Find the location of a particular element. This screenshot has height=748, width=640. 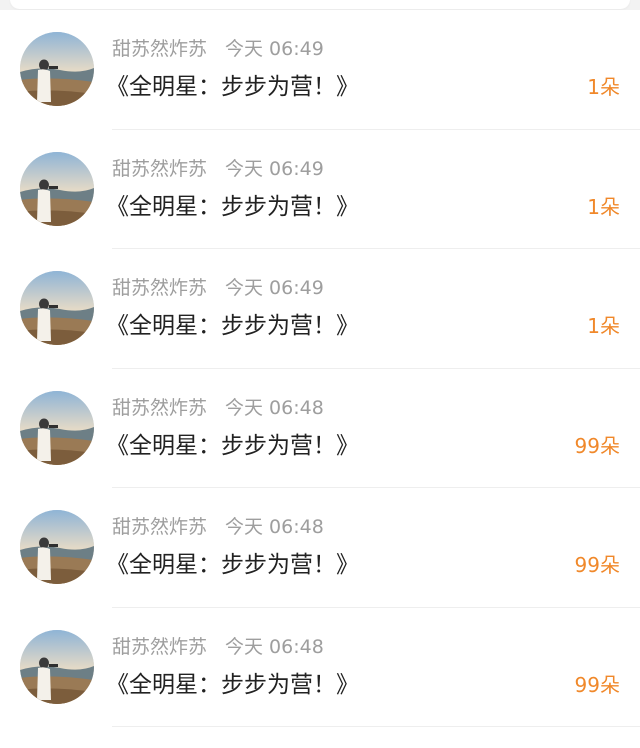

row-divider is located at coordinates (376, 726).